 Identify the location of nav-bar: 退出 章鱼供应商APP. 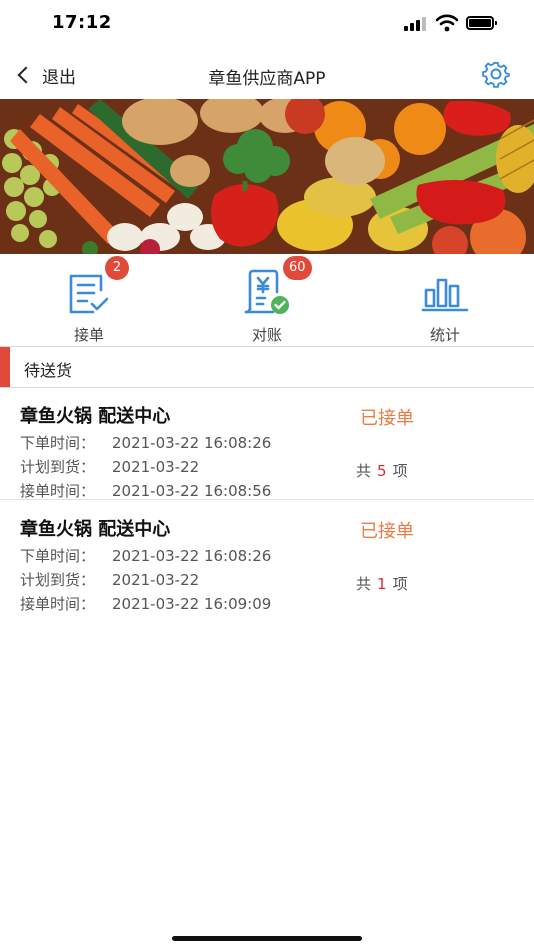
(267, 74).